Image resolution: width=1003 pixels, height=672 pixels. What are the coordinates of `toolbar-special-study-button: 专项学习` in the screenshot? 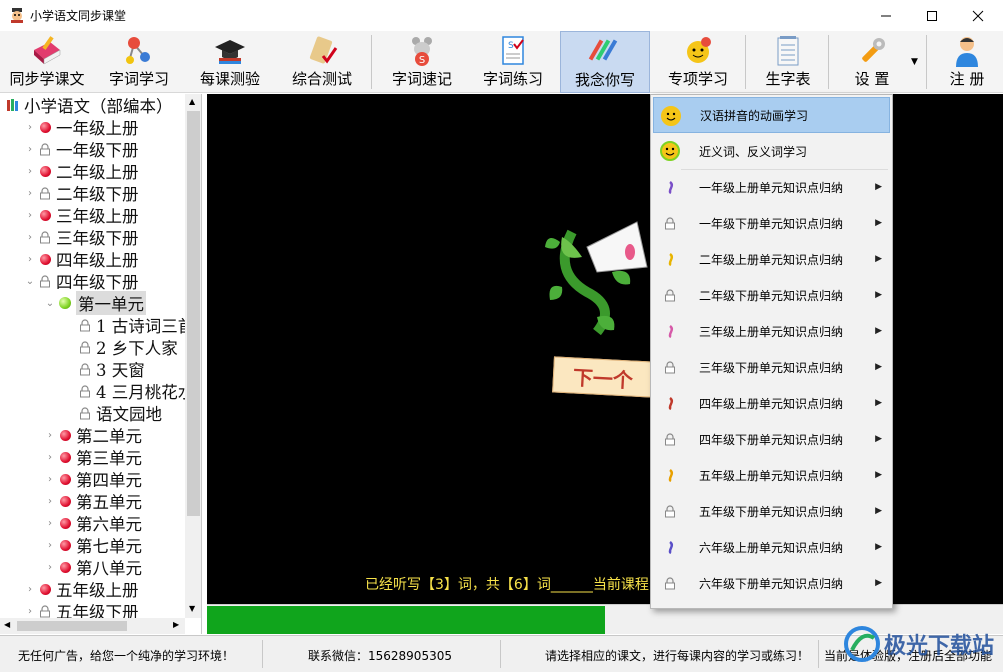 It's located at (698, 62).